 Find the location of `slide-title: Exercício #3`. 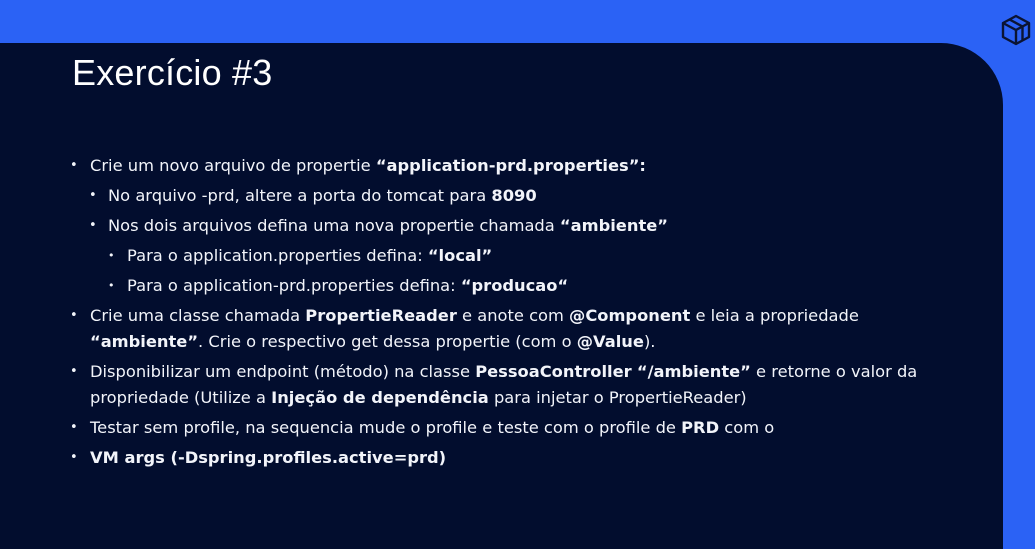

slide-title: Exercício #3 is located at coordinates (172, 72).